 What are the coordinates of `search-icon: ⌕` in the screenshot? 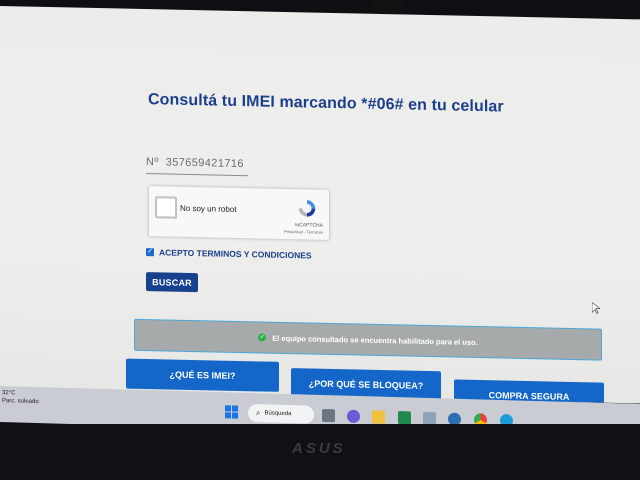 It's located at (258, 413).